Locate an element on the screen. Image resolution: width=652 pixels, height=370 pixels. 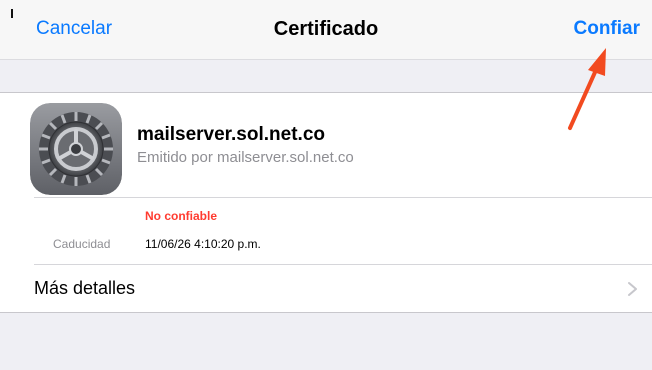
settings-gear-icon is located at coordinates (76, 149).